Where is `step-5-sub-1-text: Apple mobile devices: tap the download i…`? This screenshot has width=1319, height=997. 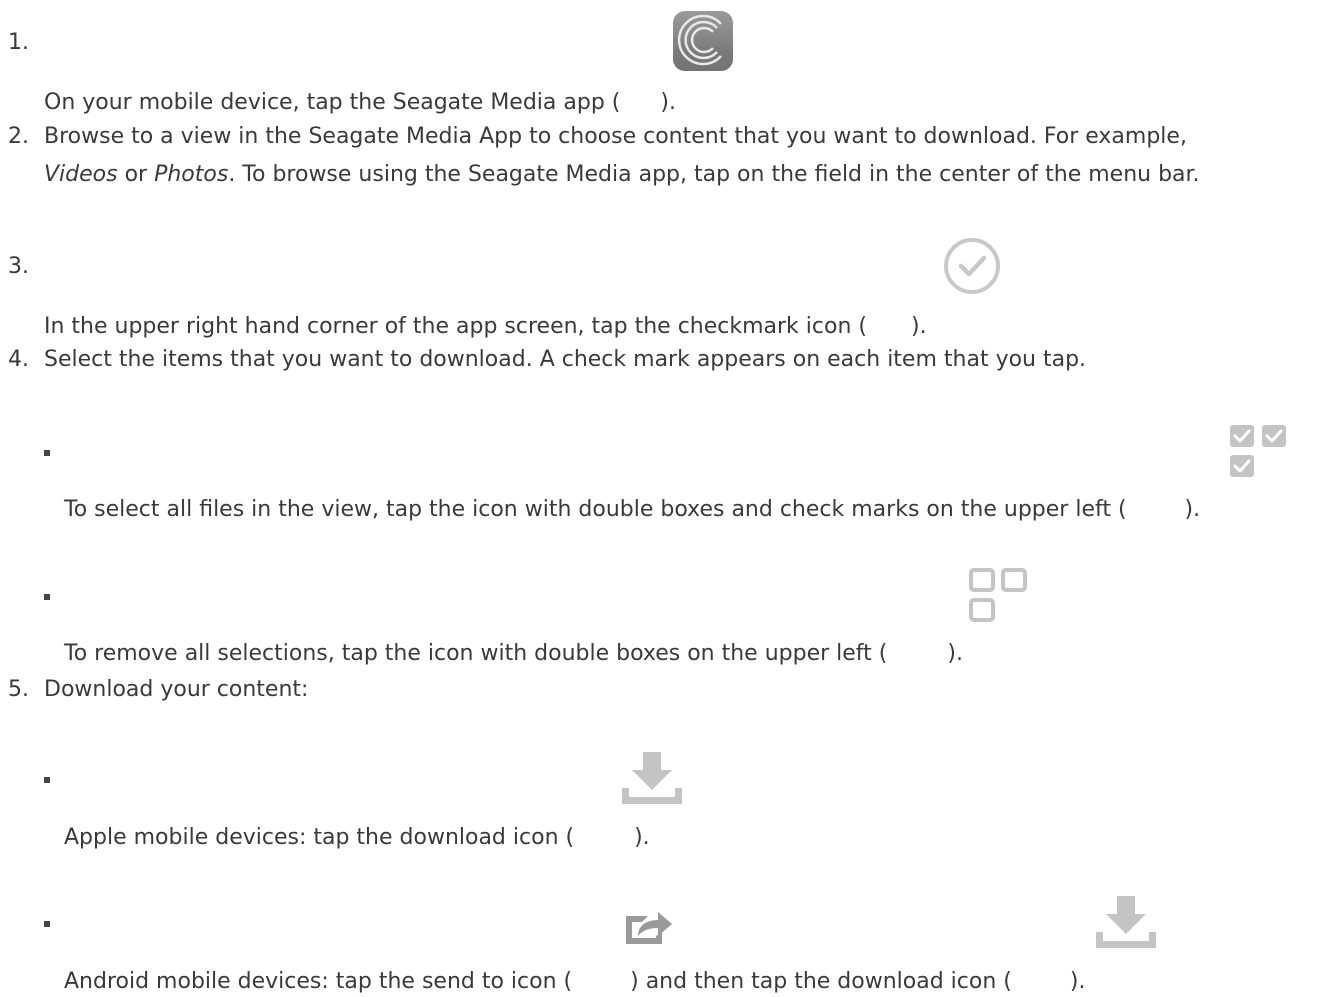 step-5-sub-1-text: Apple mobile devices: tap the download i… is located at coordinates (357, 837).